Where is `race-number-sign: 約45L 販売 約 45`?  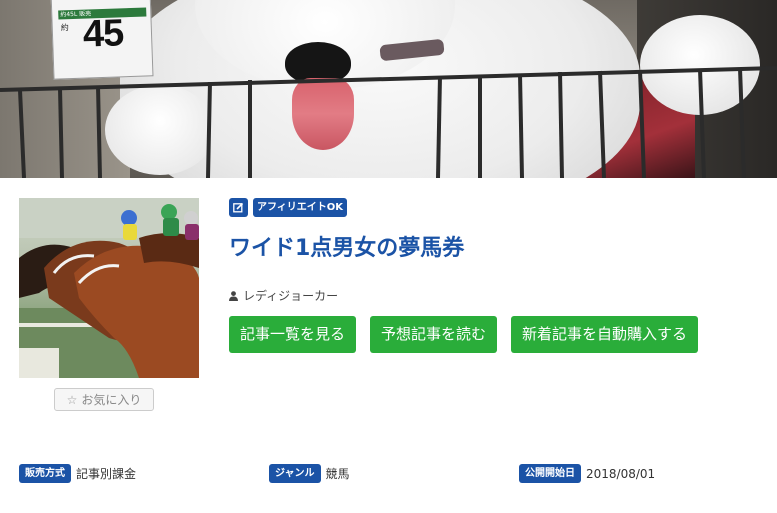 race-number-sign: 約45L 販売 約 45 is located at coordinates (102, 40).